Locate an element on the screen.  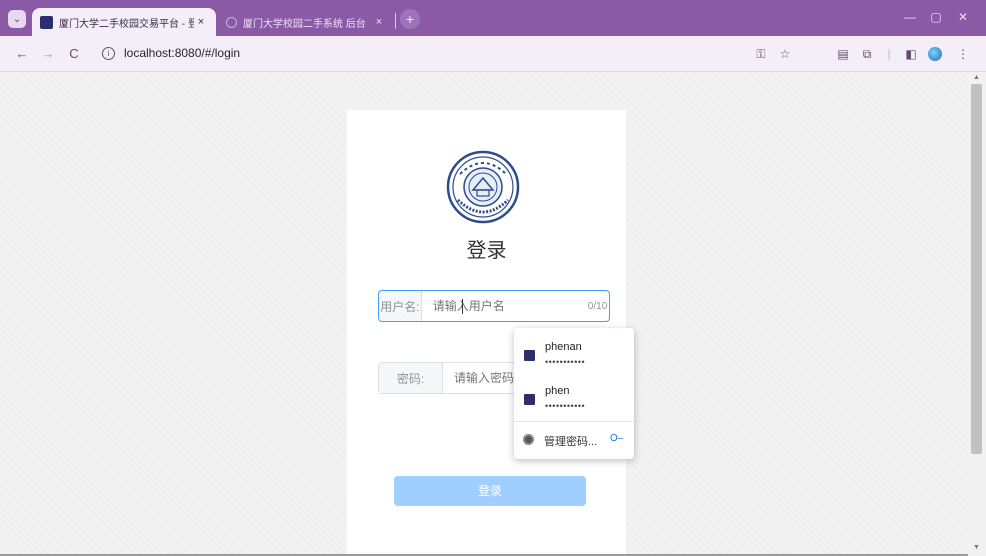
key-icon: O– is located at coordinates (617, 438).